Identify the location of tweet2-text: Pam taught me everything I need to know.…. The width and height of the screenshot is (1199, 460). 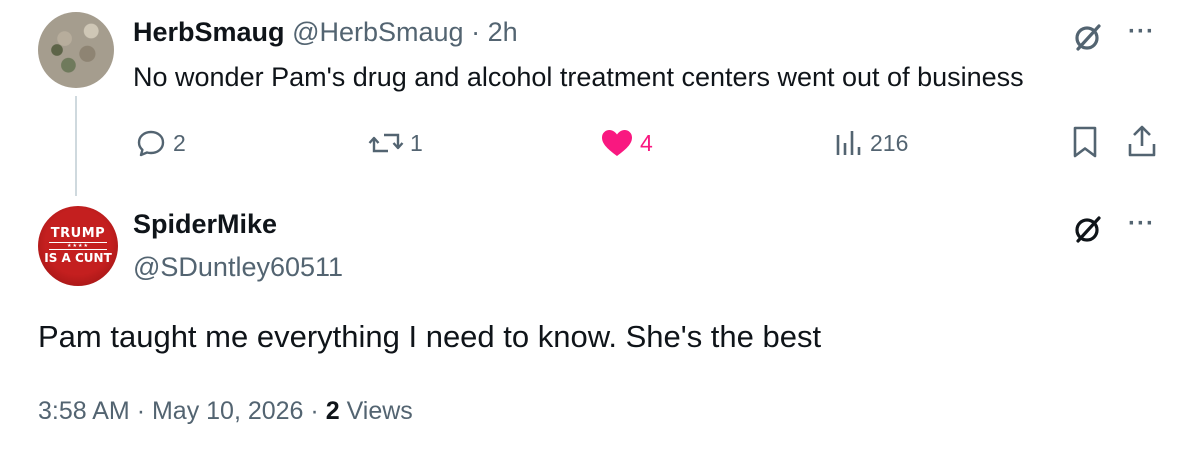
(430, 336).